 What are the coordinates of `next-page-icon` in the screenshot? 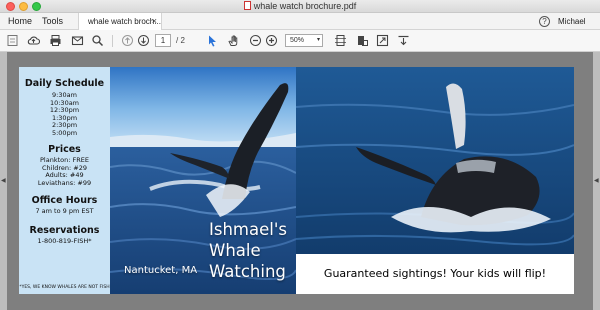 It's located at (143, 40).